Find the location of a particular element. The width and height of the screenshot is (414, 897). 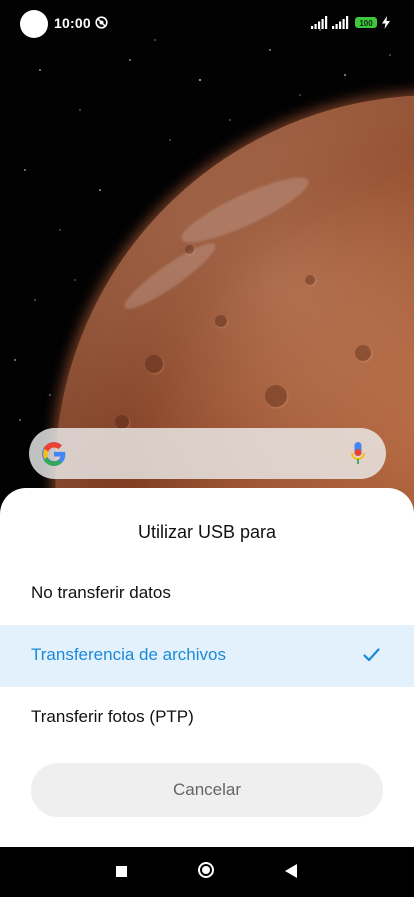

home-icon is located at coordinates (206, 870).